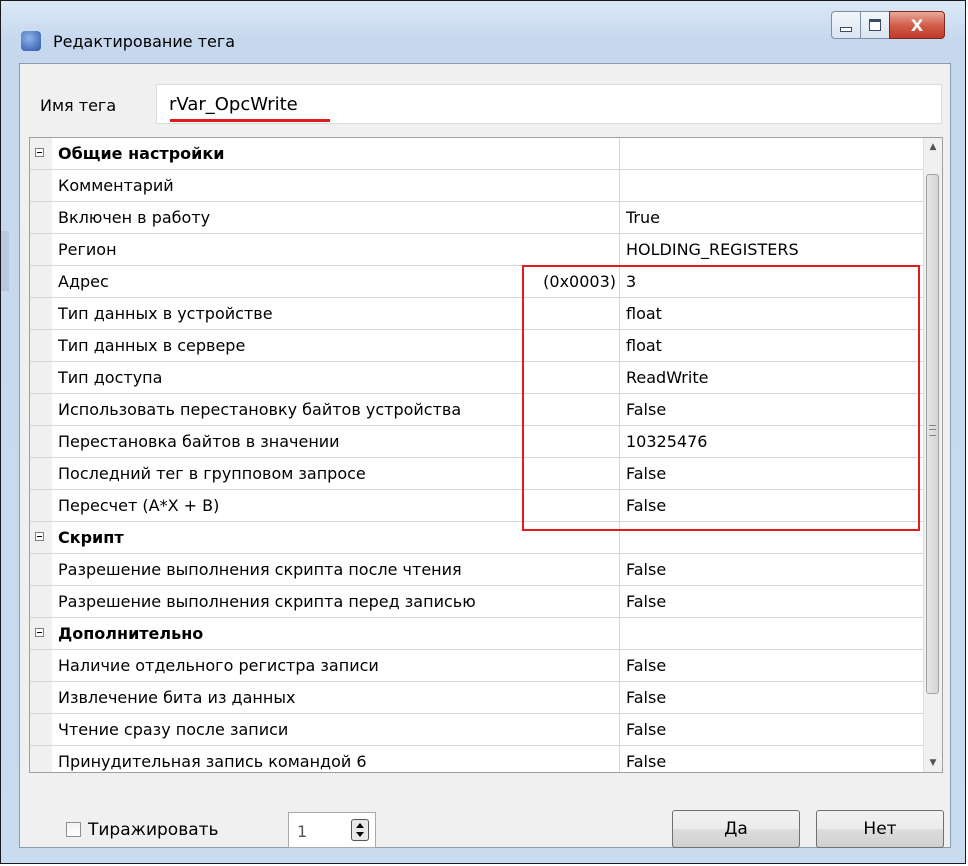 This screenshot has height=866, width=968. I want to click on category-row: Общие настройки, so click(478, 154).